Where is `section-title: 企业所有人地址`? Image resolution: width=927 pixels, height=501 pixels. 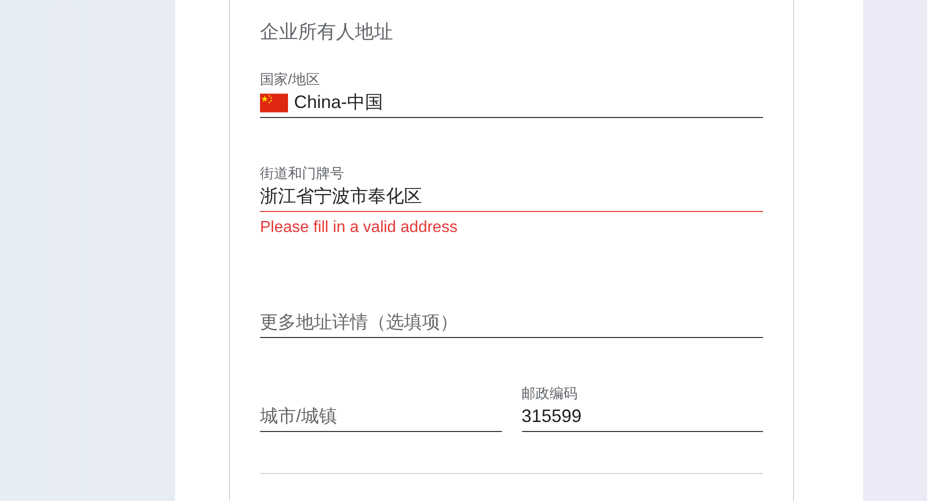 section-title: 企业所有人地址 is located at coordinates (327, 33).